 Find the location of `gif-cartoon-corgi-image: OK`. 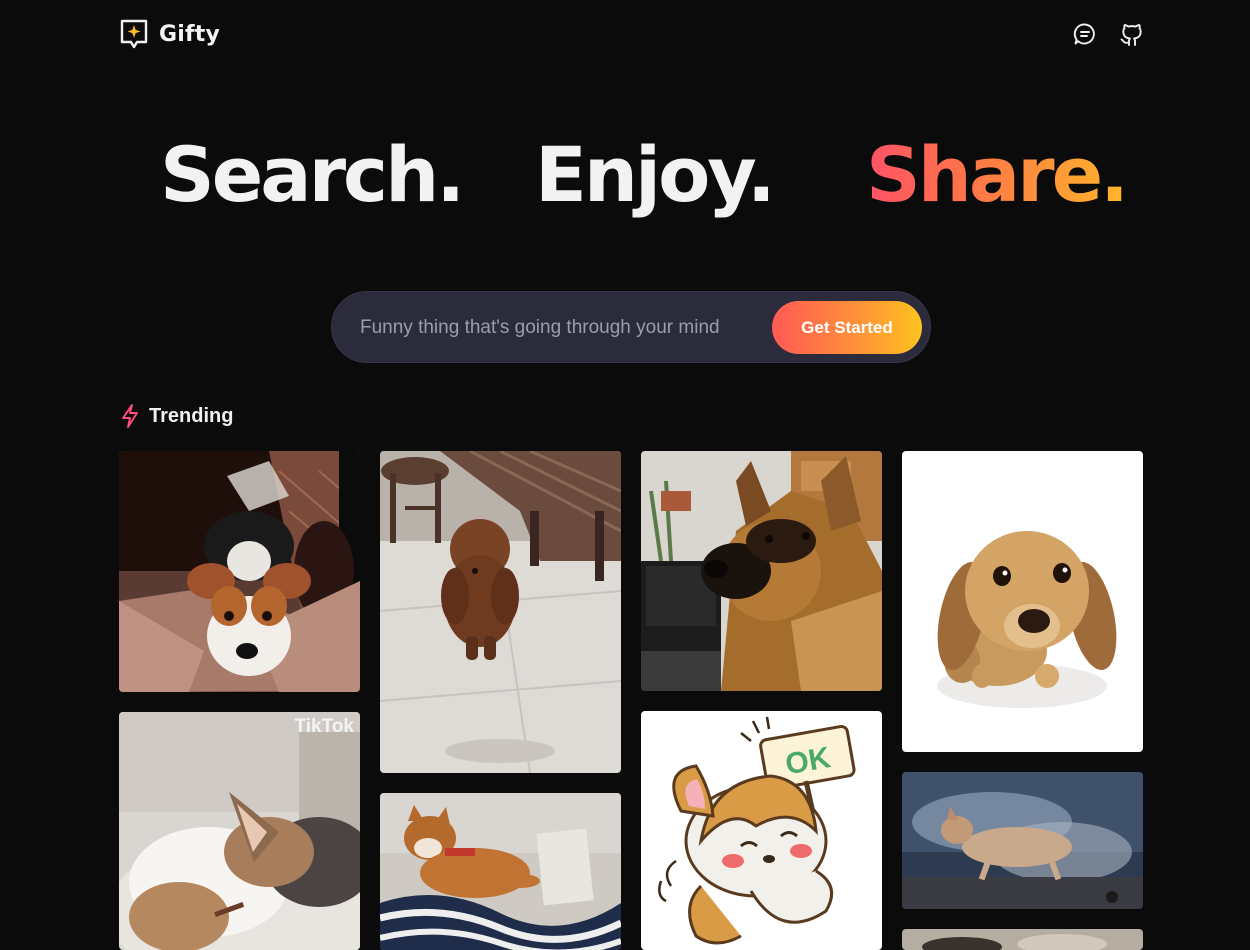

gif-cartoon-corgi-image: OK is located at coordinates (761, 830).